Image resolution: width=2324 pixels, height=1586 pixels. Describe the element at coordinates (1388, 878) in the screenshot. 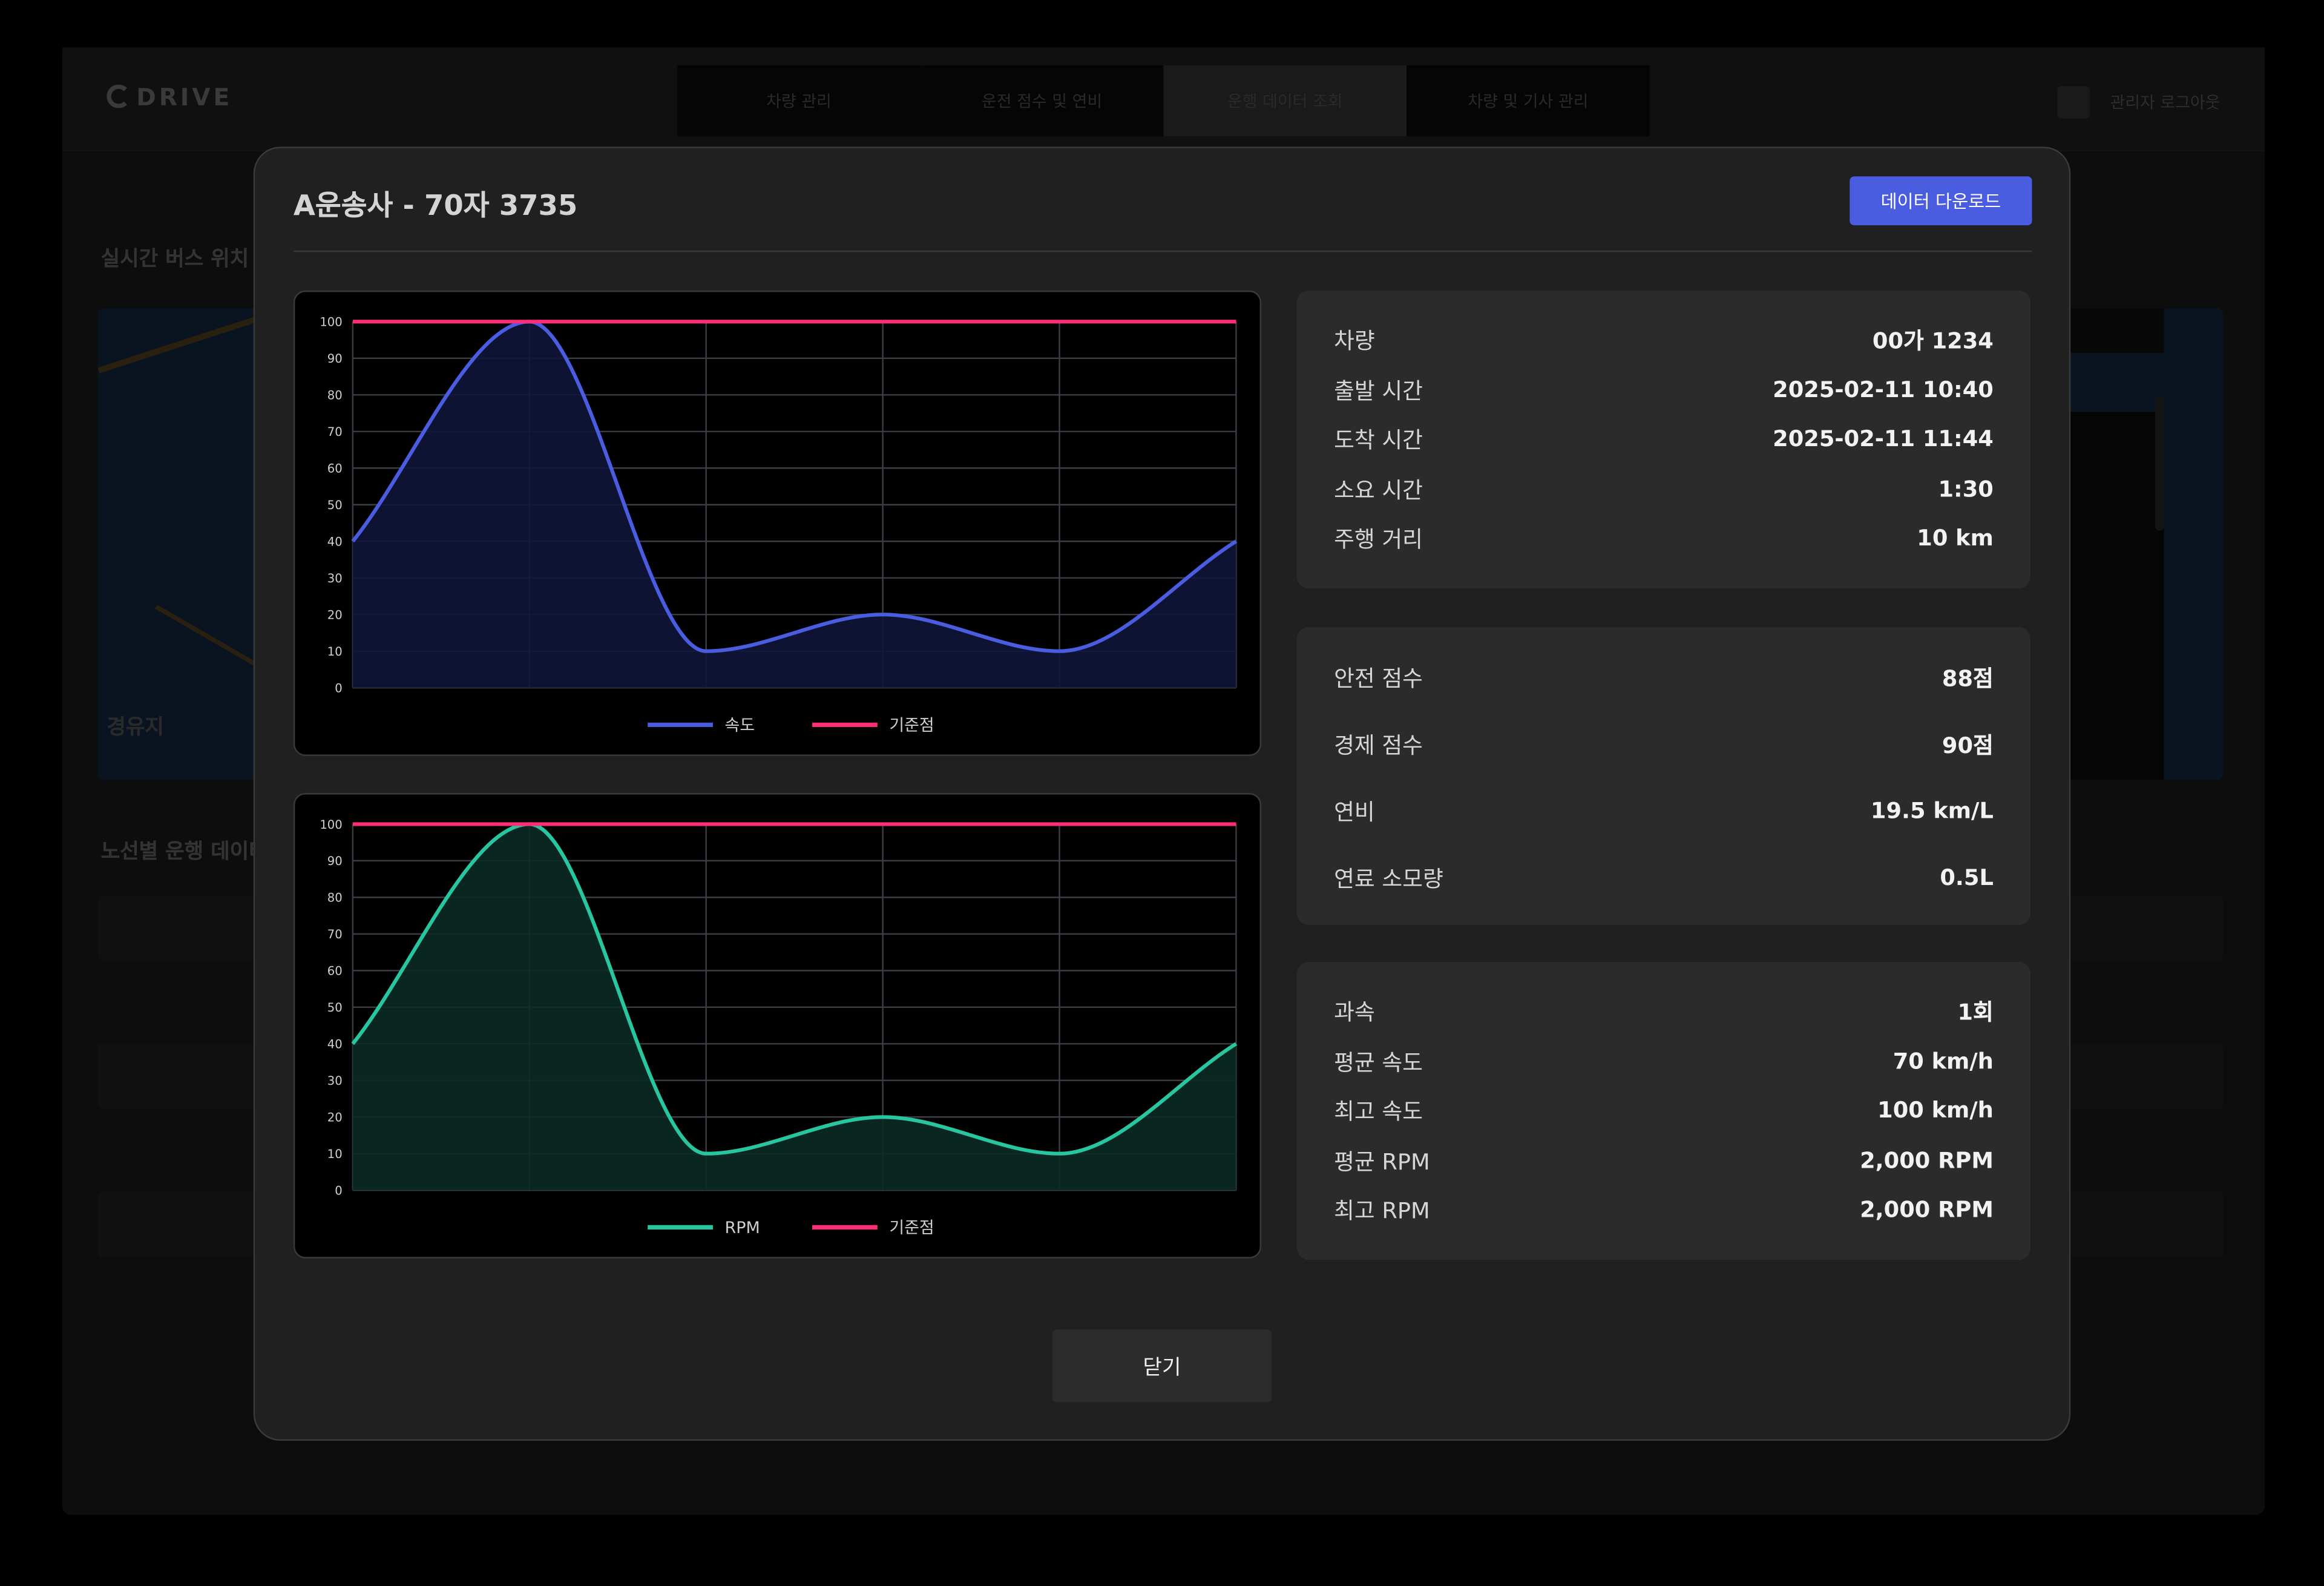

I see `score-label: 연료 소모량` at that location.